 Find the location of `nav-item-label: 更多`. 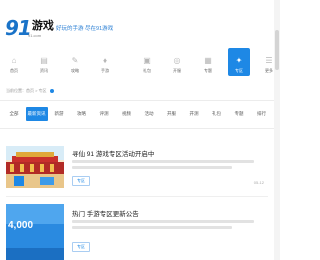

nav-item-label: 更多 is located at coordinates (269, 70).